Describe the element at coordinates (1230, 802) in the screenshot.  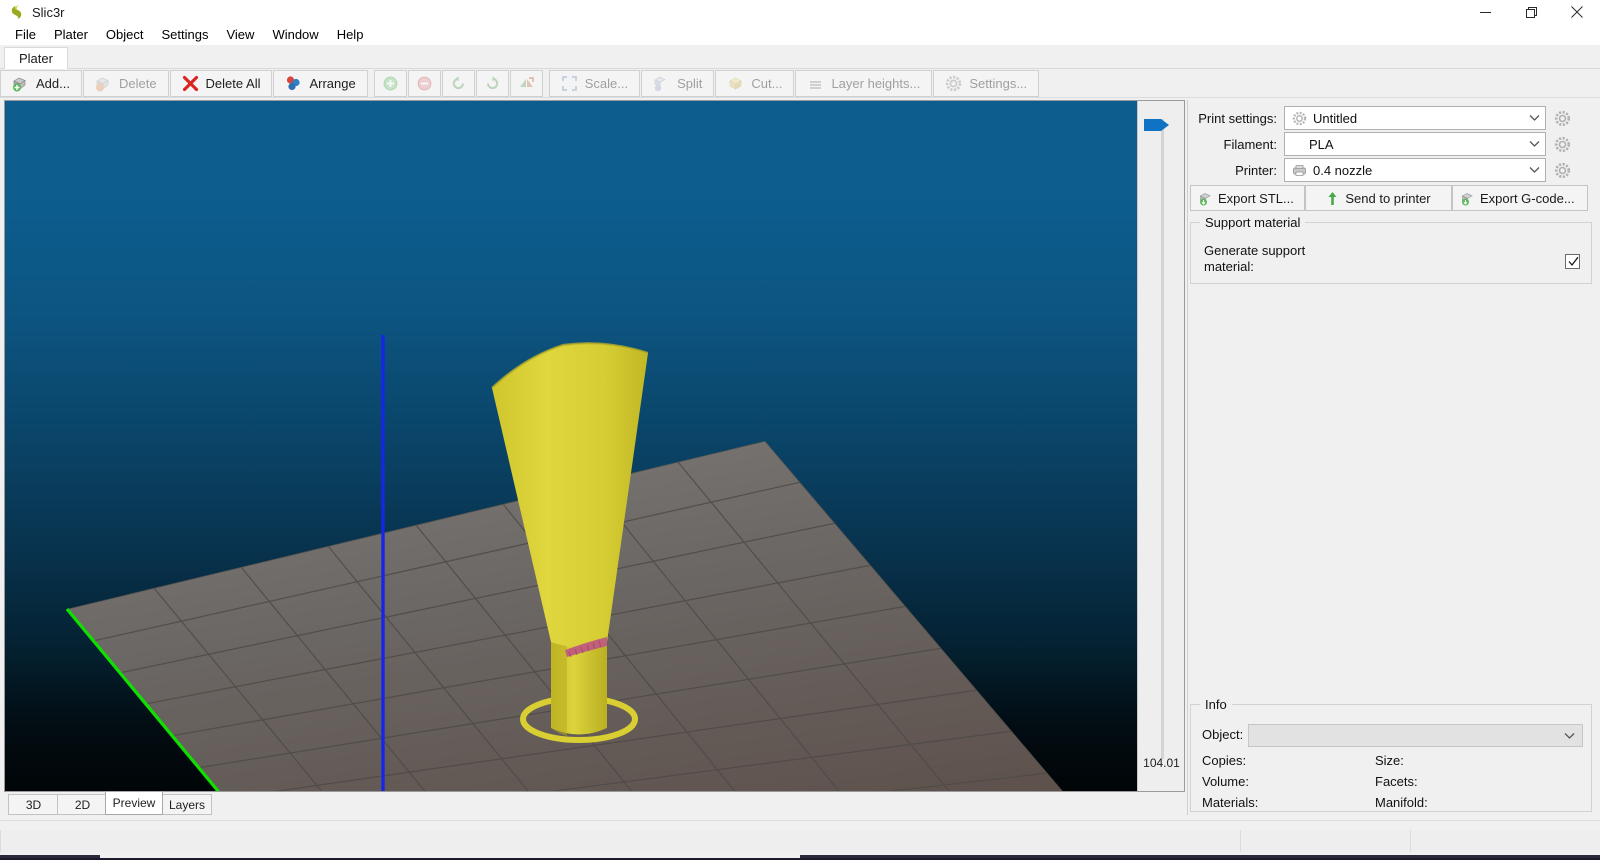
I see `info-materials-label: Materials:` at that location.